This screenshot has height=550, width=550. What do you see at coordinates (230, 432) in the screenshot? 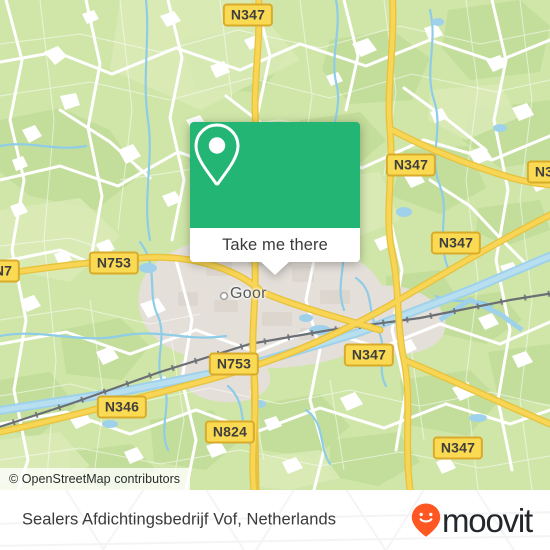
I see `road-shield: N824` at bounding box center [230, 432].